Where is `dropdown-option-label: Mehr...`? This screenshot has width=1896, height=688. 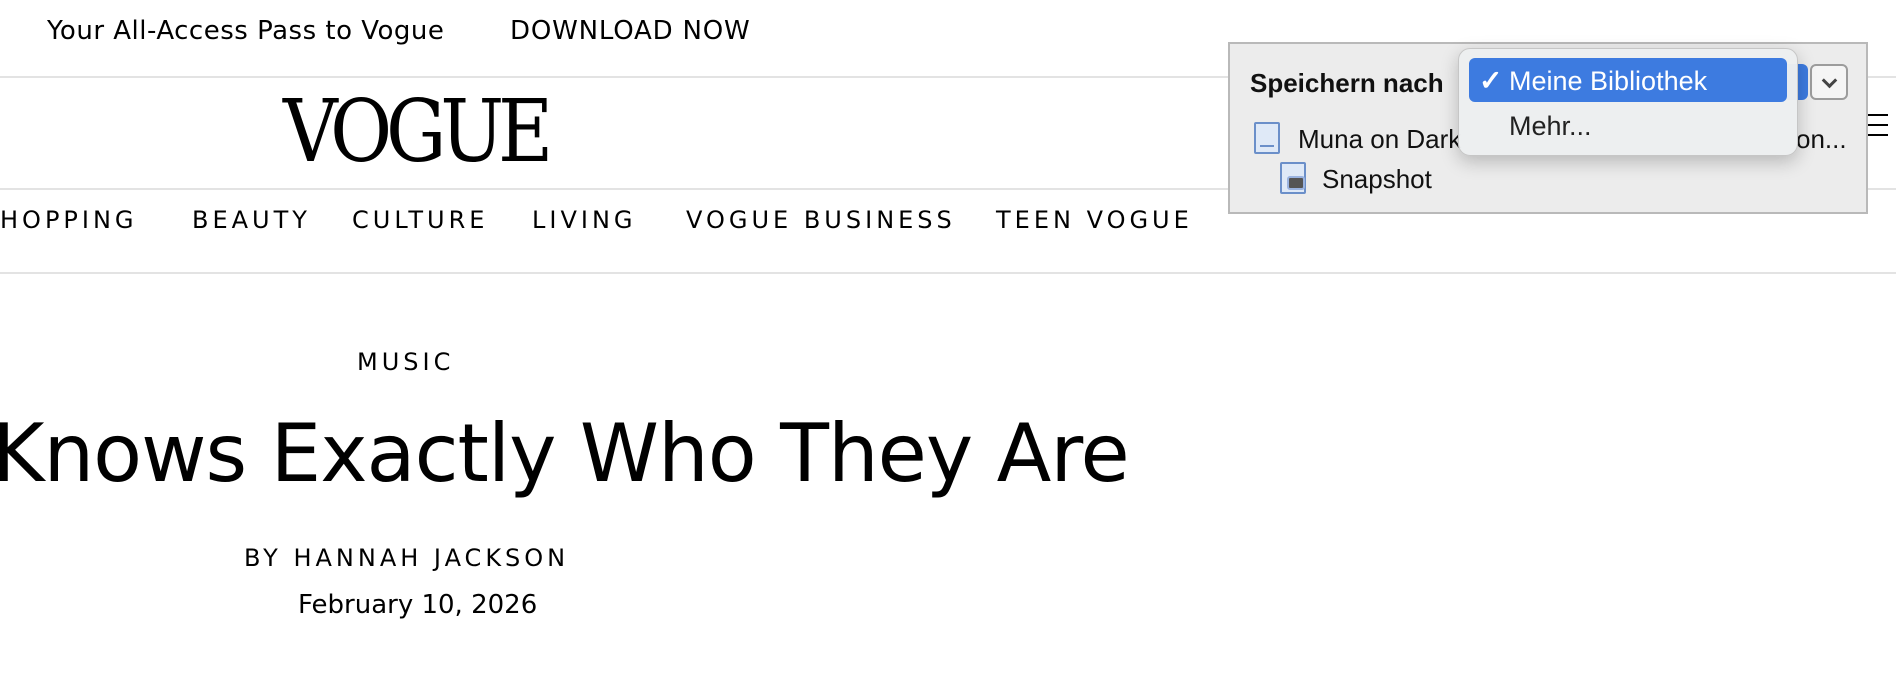 dropdown-option-label: Mehr... is located at coordinates (1550, 126).